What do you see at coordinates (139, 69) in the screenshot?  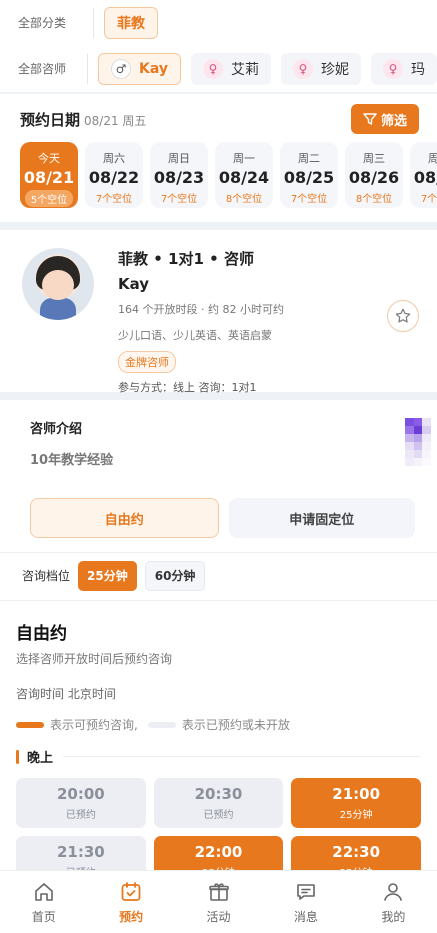 I see `counselor-chip-kay: ♂ Kay` at bounding box center [139, 69].